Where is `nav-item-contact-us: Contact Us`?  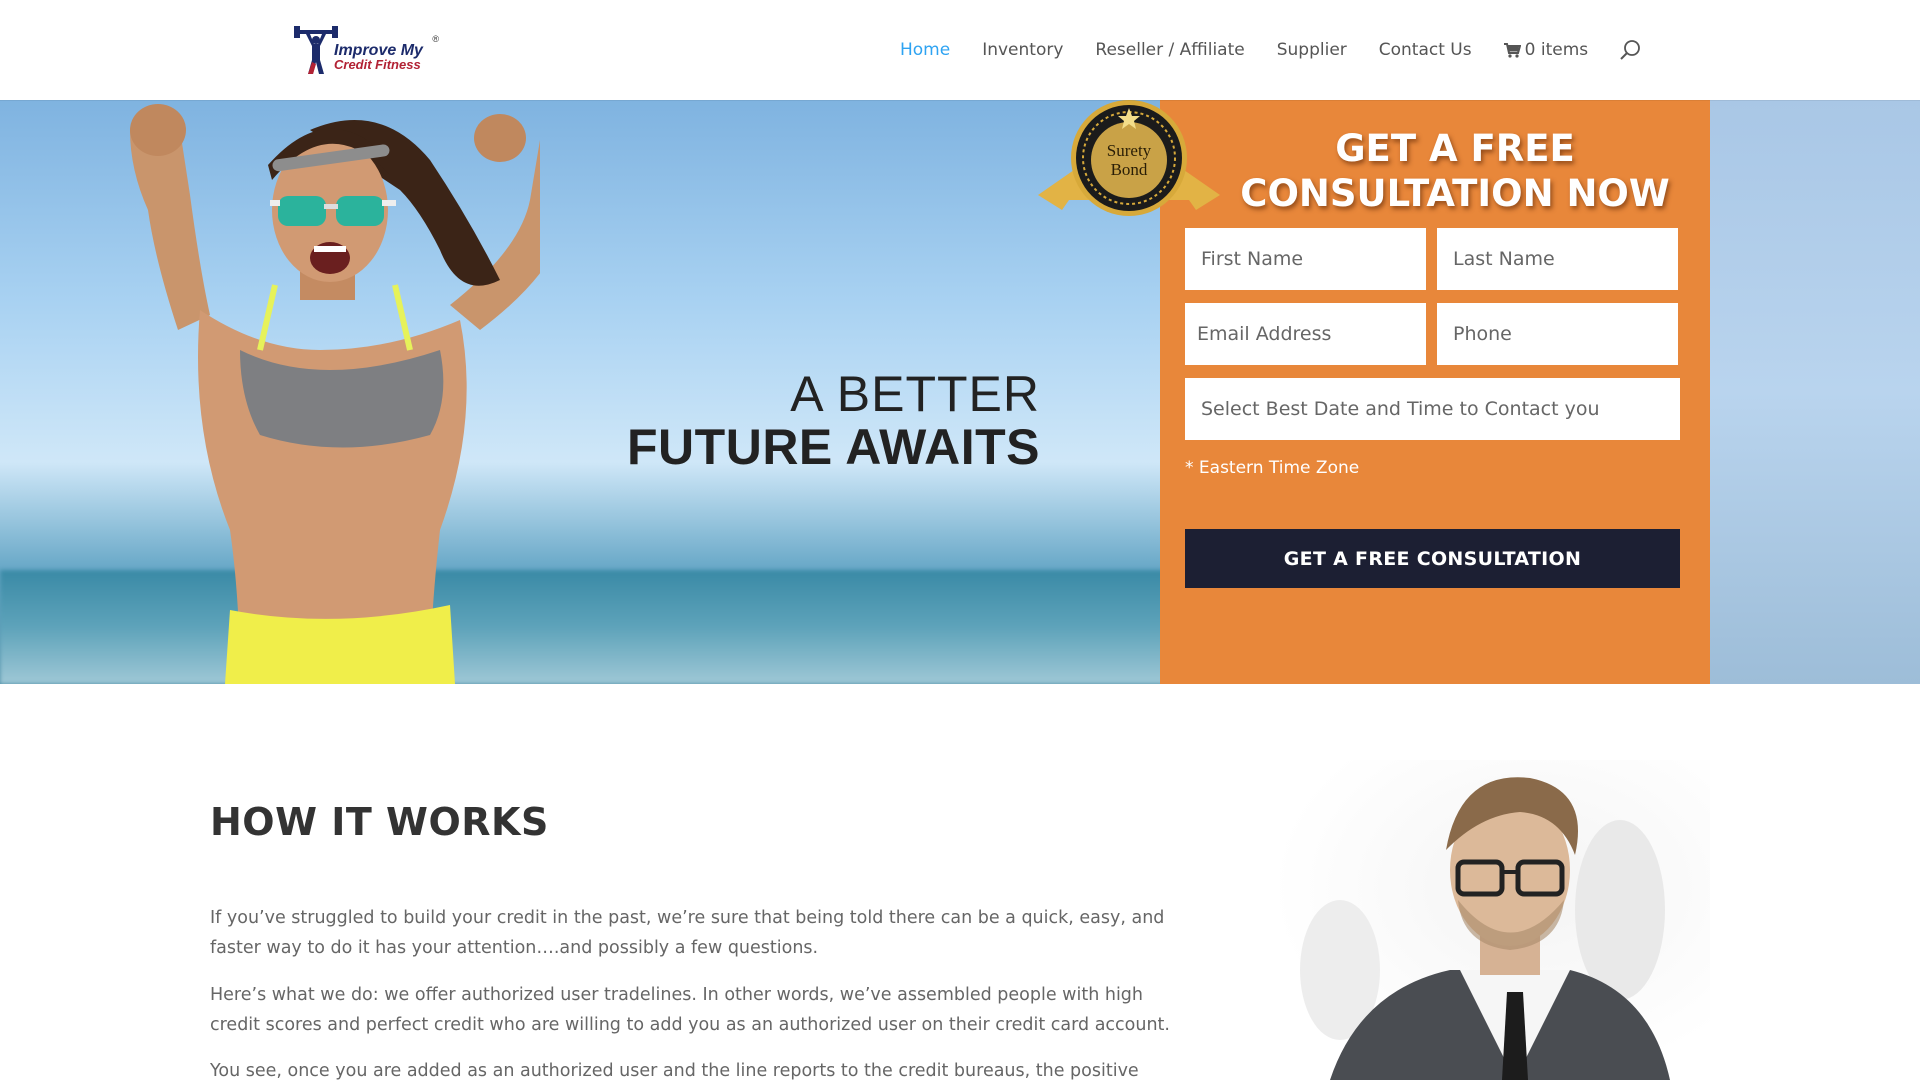 nav-item-contact-us: Contact Us is located at coordinates (1425, 50).